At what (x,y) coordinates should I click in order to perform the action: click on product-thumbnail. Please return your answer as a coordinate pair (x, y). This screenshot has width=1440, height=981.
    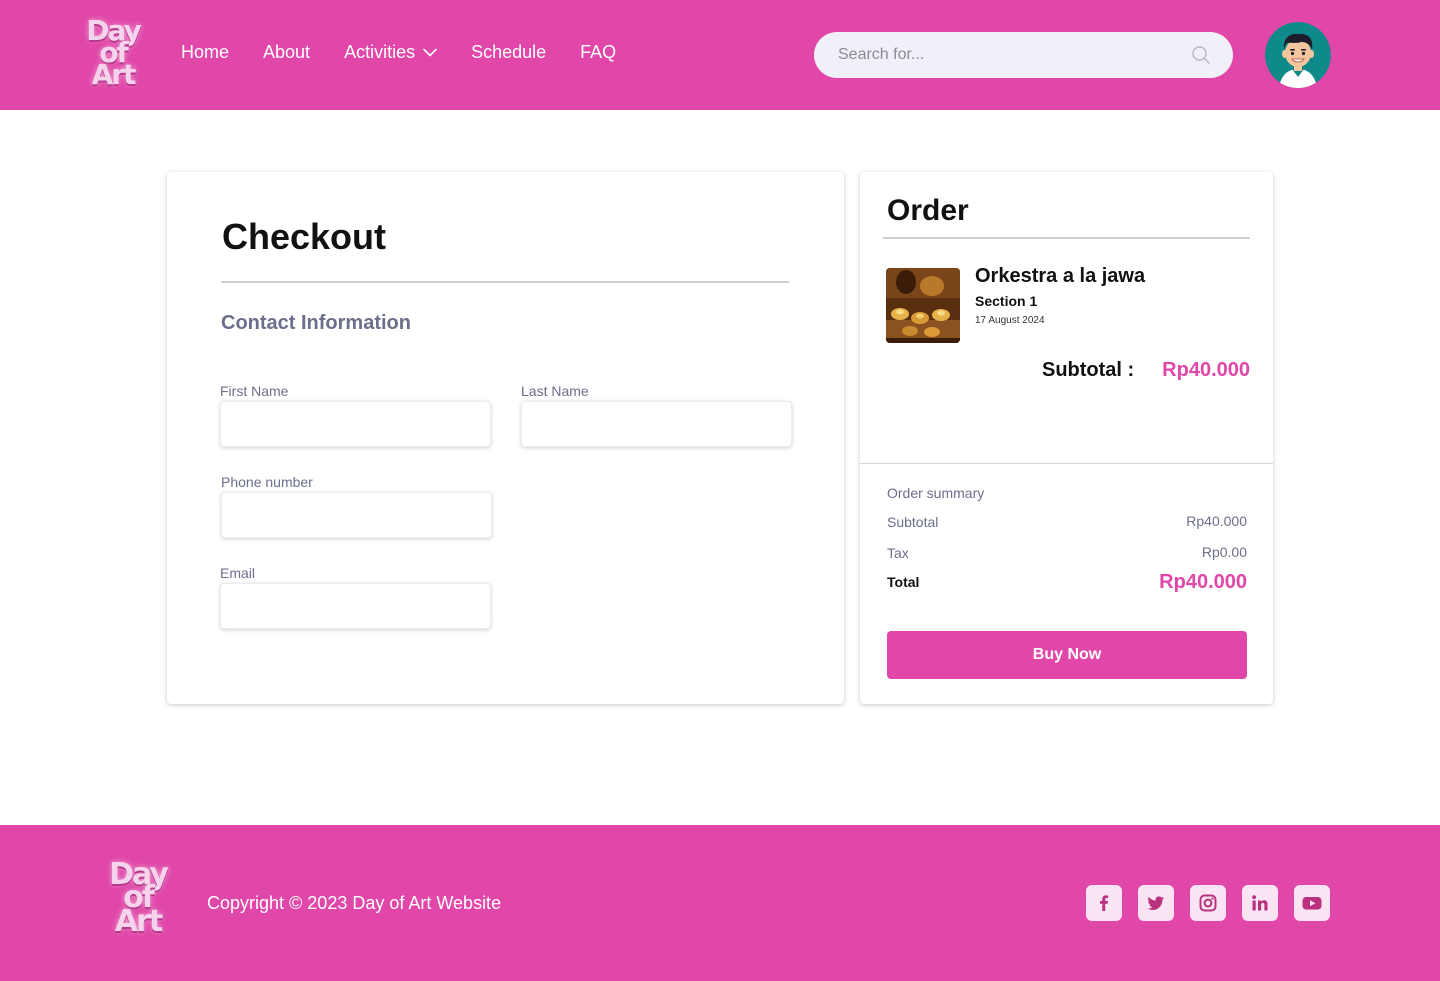
    Looking at the image, I should click on (923, 305).